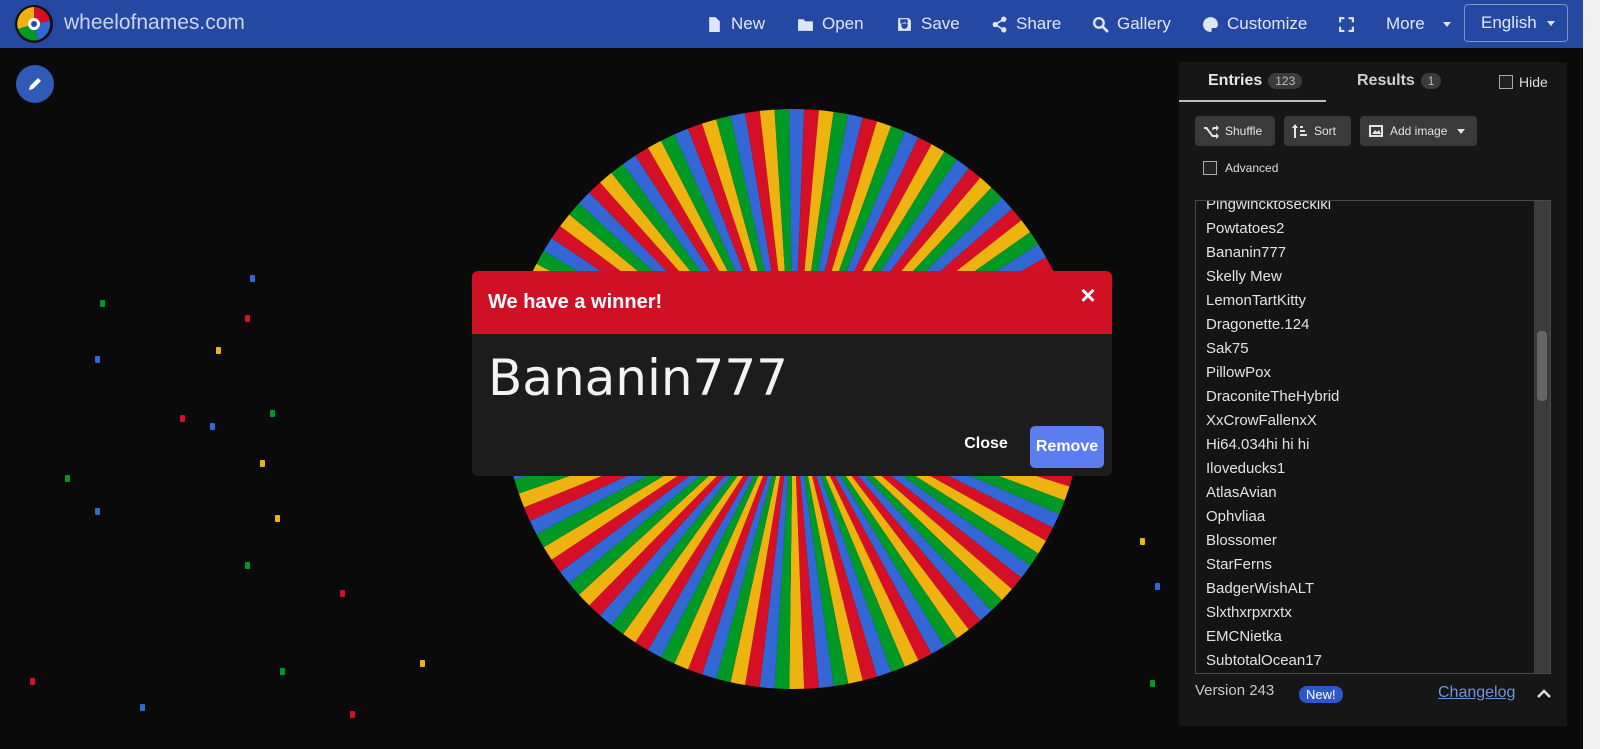  What do you see at coordinates (1227, 348) in the screenshot?
I see `entry-line: Sak75` at bounding box center [1227, 348].